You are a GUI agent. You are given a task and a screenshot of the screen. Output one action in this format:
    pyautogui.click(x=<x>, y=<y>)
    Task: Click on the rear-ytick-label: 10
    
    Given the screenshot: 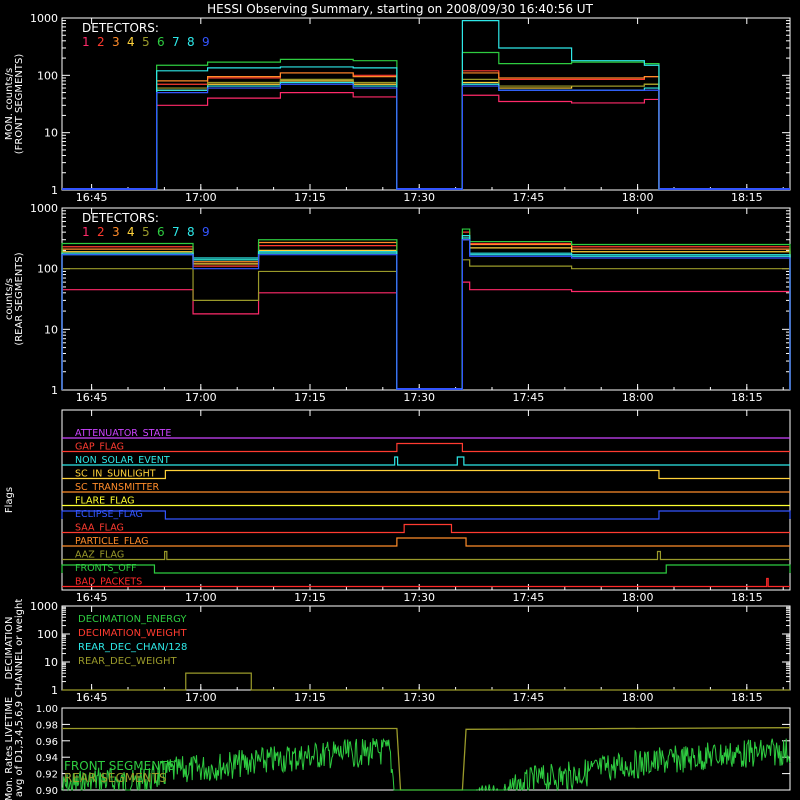 What is the action you would take?
    pyautogui.click(x=51, y=329)
    